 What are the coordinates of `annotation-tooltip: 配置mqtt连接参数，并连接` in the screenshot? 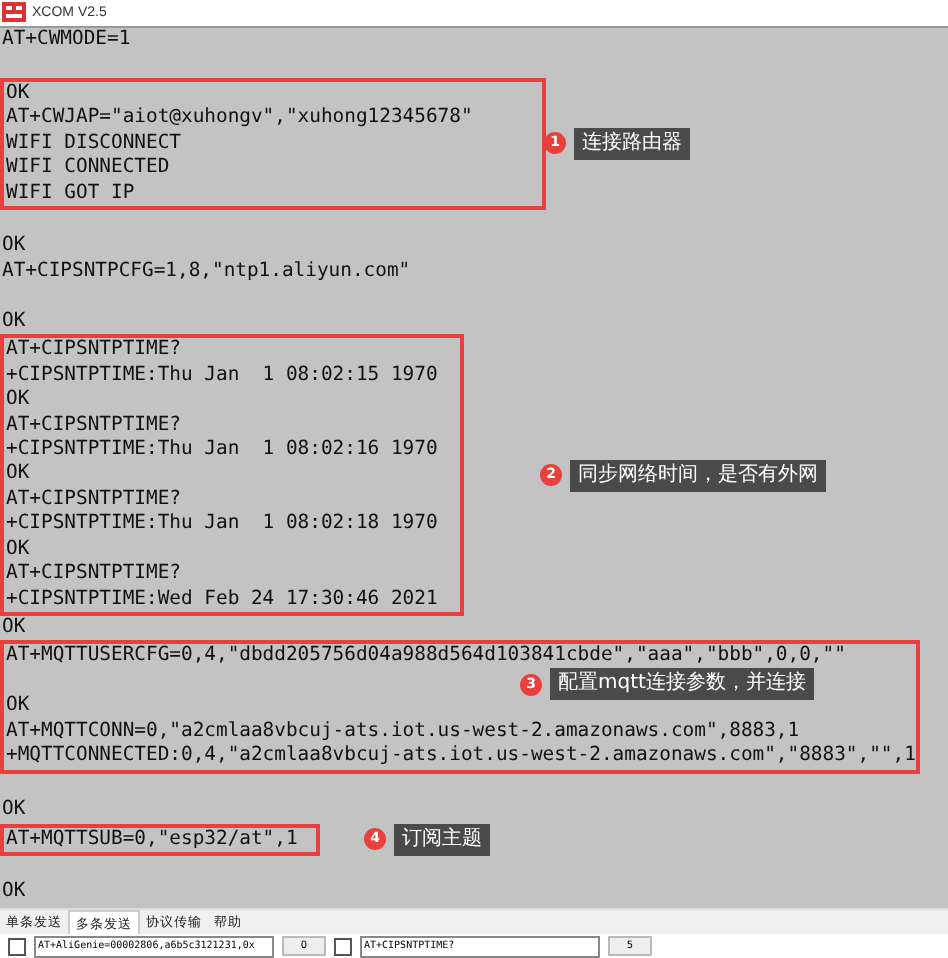 It's located at (682, 684).